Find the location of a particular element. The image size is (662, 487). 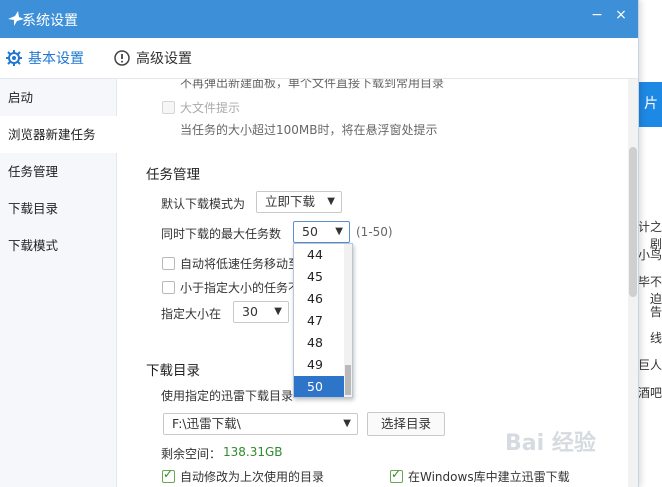

size-select: 30 ▼ is located at coordinates (261, 312).